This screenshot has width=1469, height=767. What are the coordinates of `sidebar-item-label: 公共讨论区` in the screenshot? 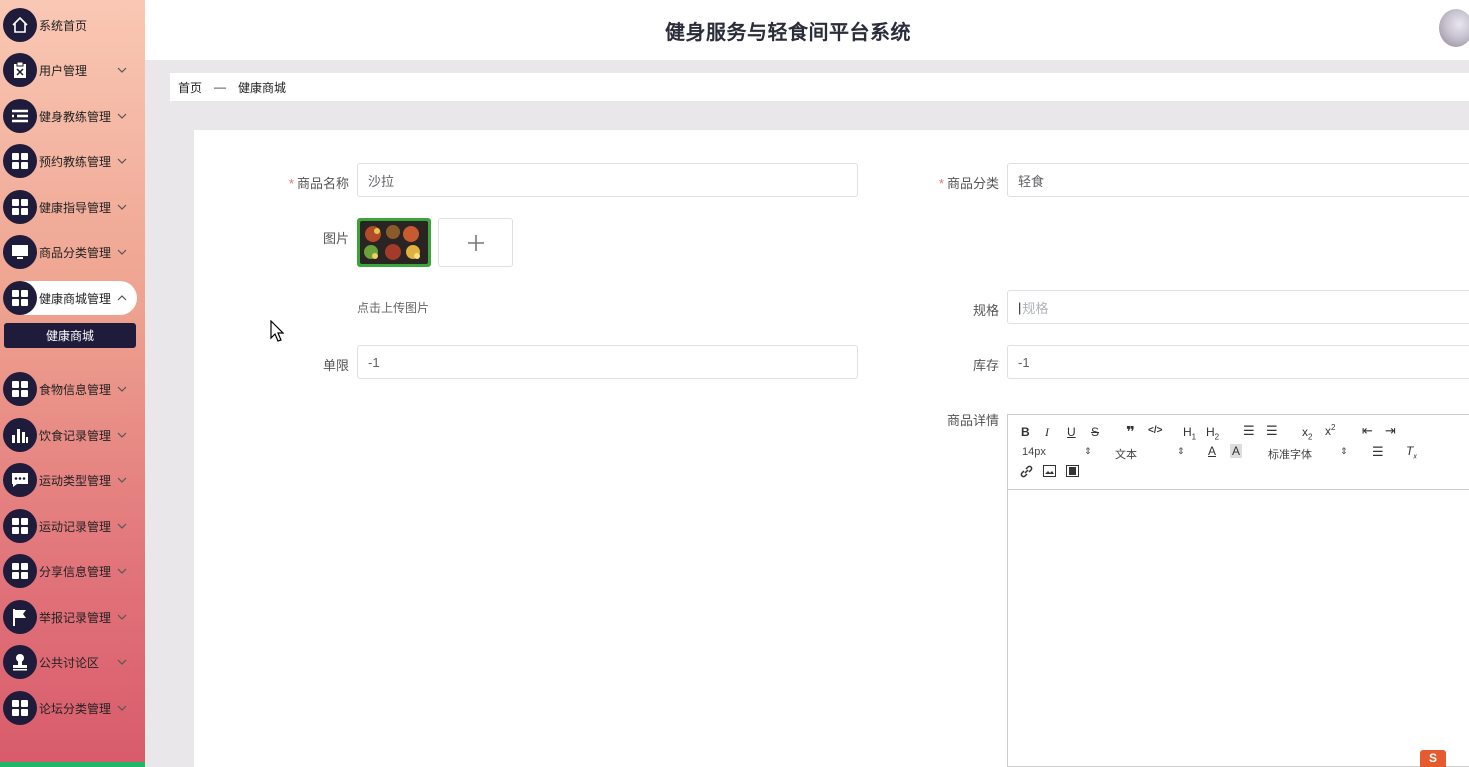 It's located at (69, 662).